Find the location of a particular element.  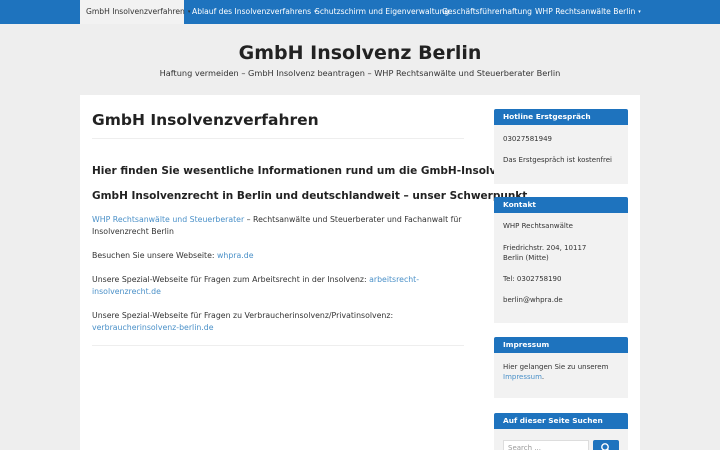

impressum-link: Impressum is located at coordinates (522, 377).